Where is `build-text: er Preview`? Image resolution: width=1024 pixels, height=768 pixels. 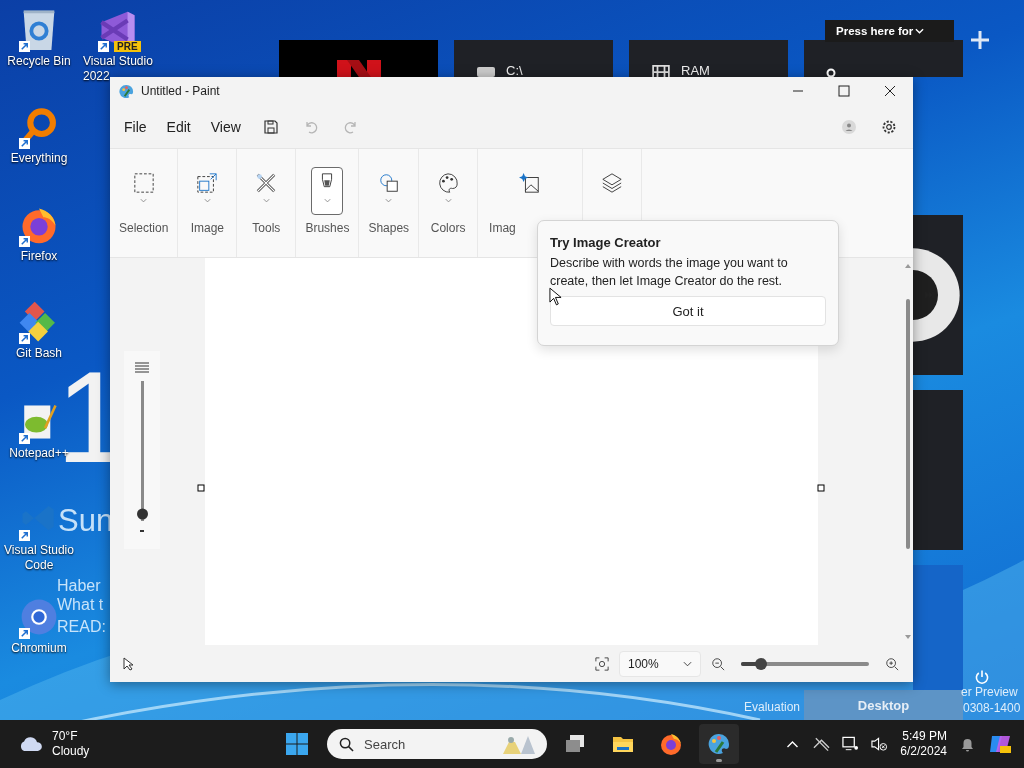
build-text: er Preview is located at coordinates (989, 692).